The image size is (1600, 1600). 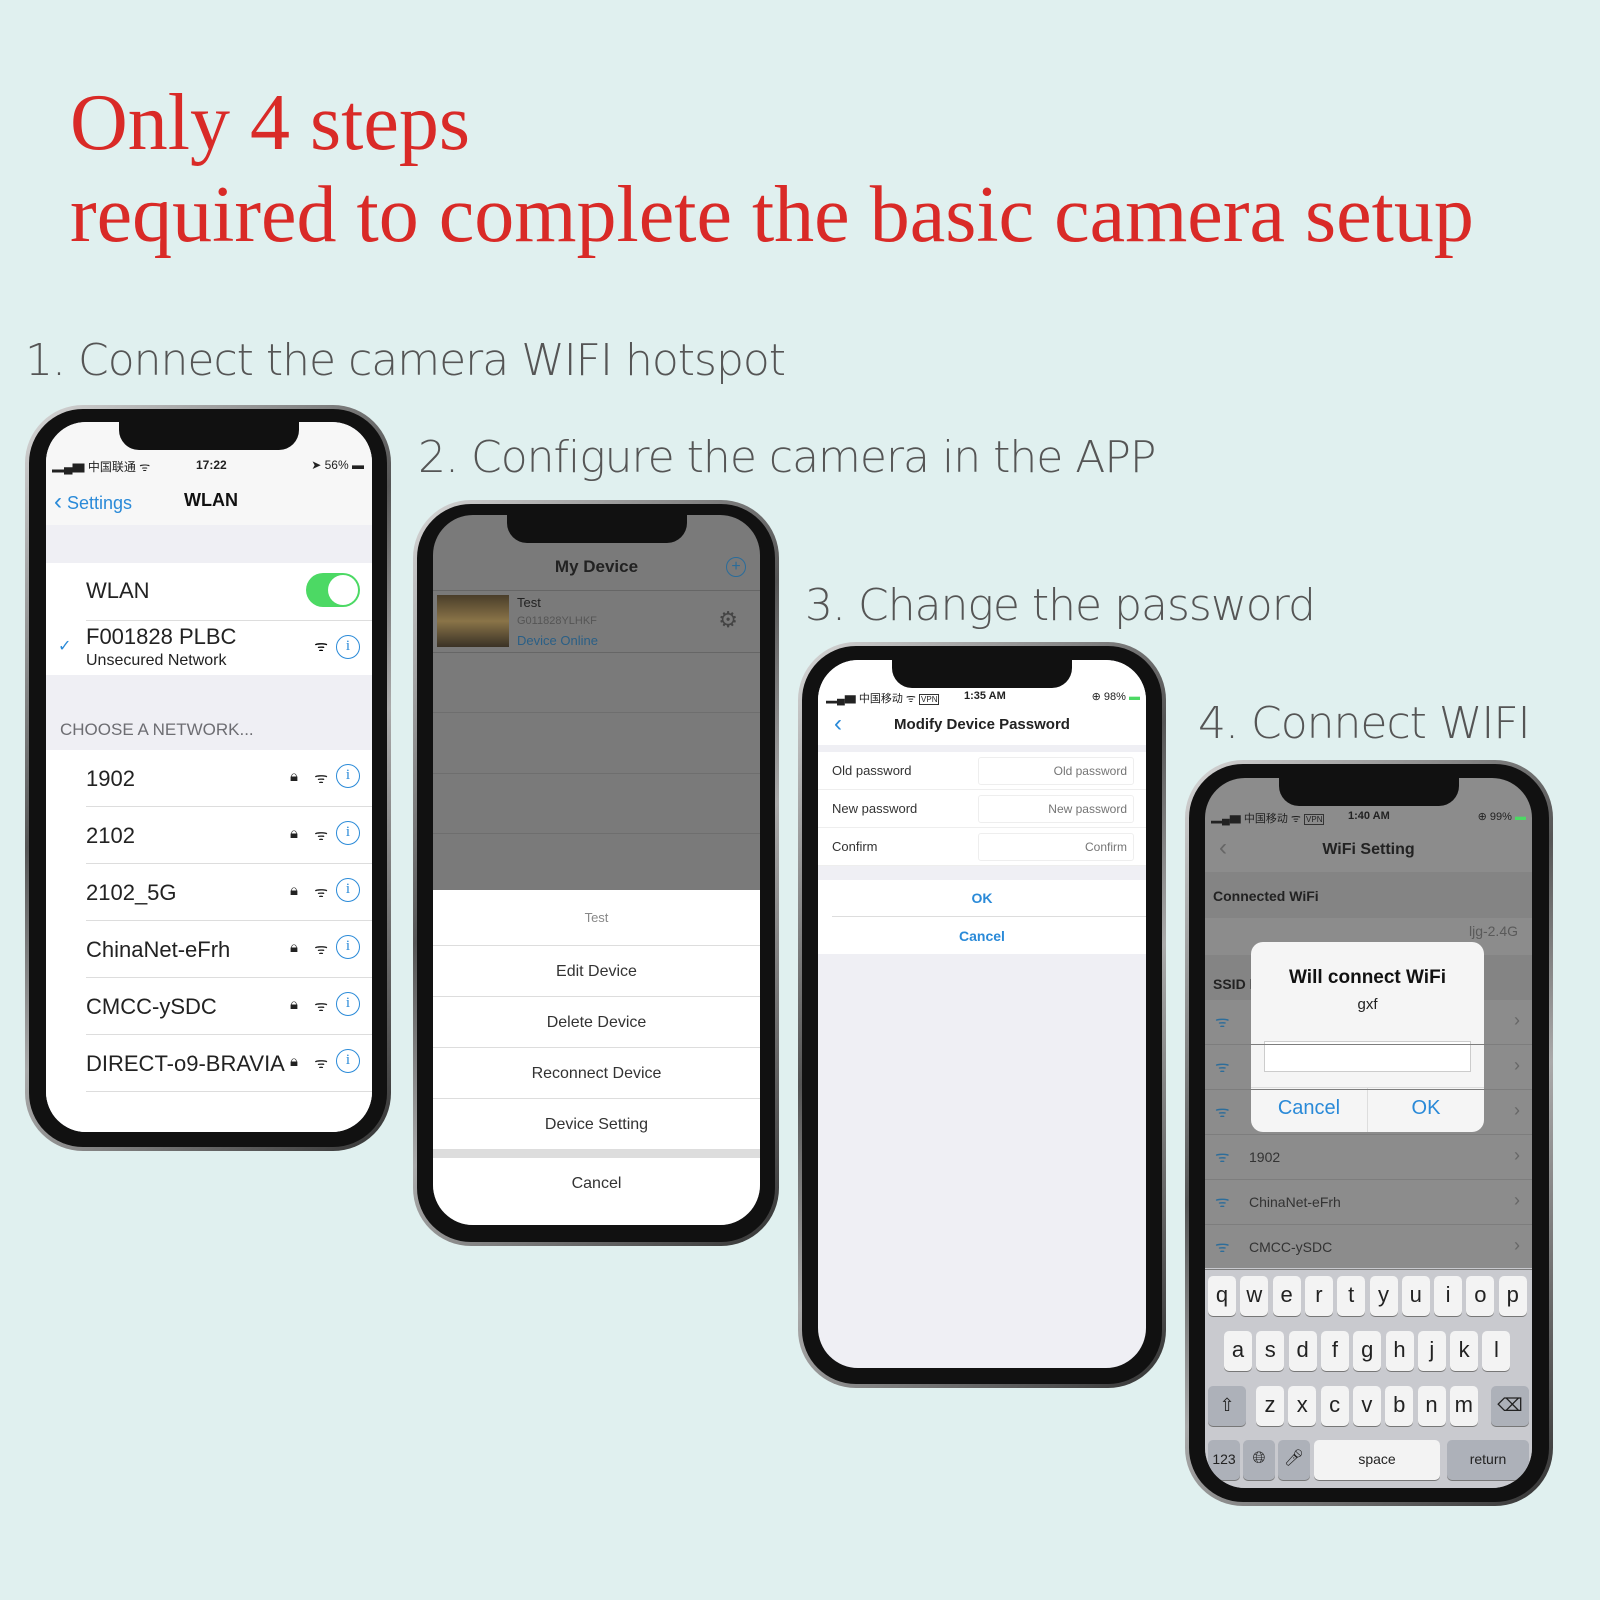 I want to click on network-row: CMCC-ySDC 🔒︎ ᯤ i, so click(x=209, y=1006).